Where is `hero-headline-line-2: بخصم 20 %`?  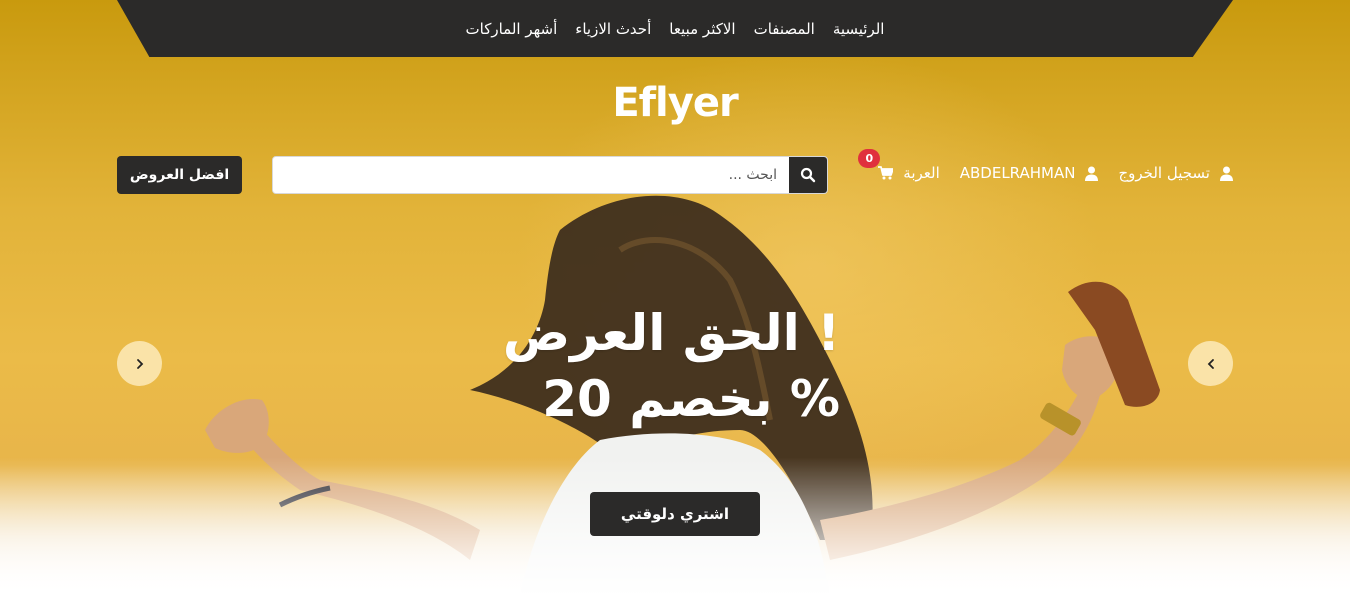 hero-headline-line-2: بخصم 20 % is located at coordinates (691, 399).